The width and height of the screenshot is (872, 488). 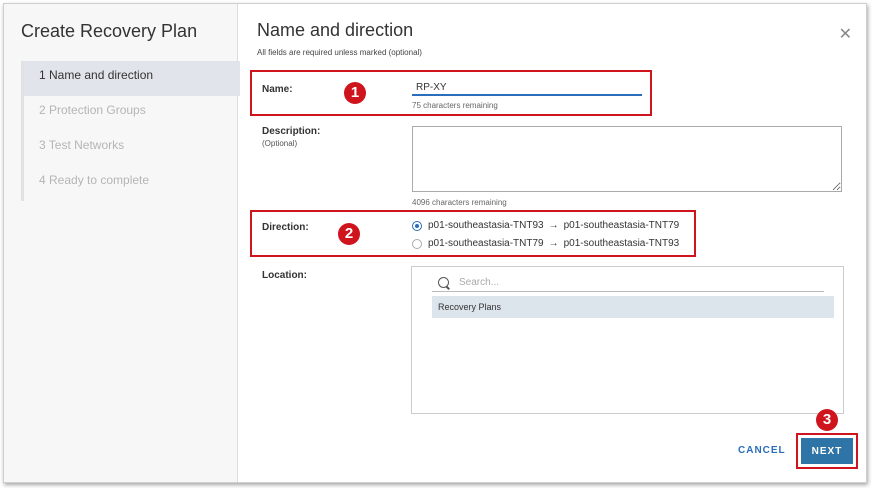 What do you see at coordinates (280, 143) in the screenshot?
I see `description-optional: (Optional)` at bounding box center [280, 143].